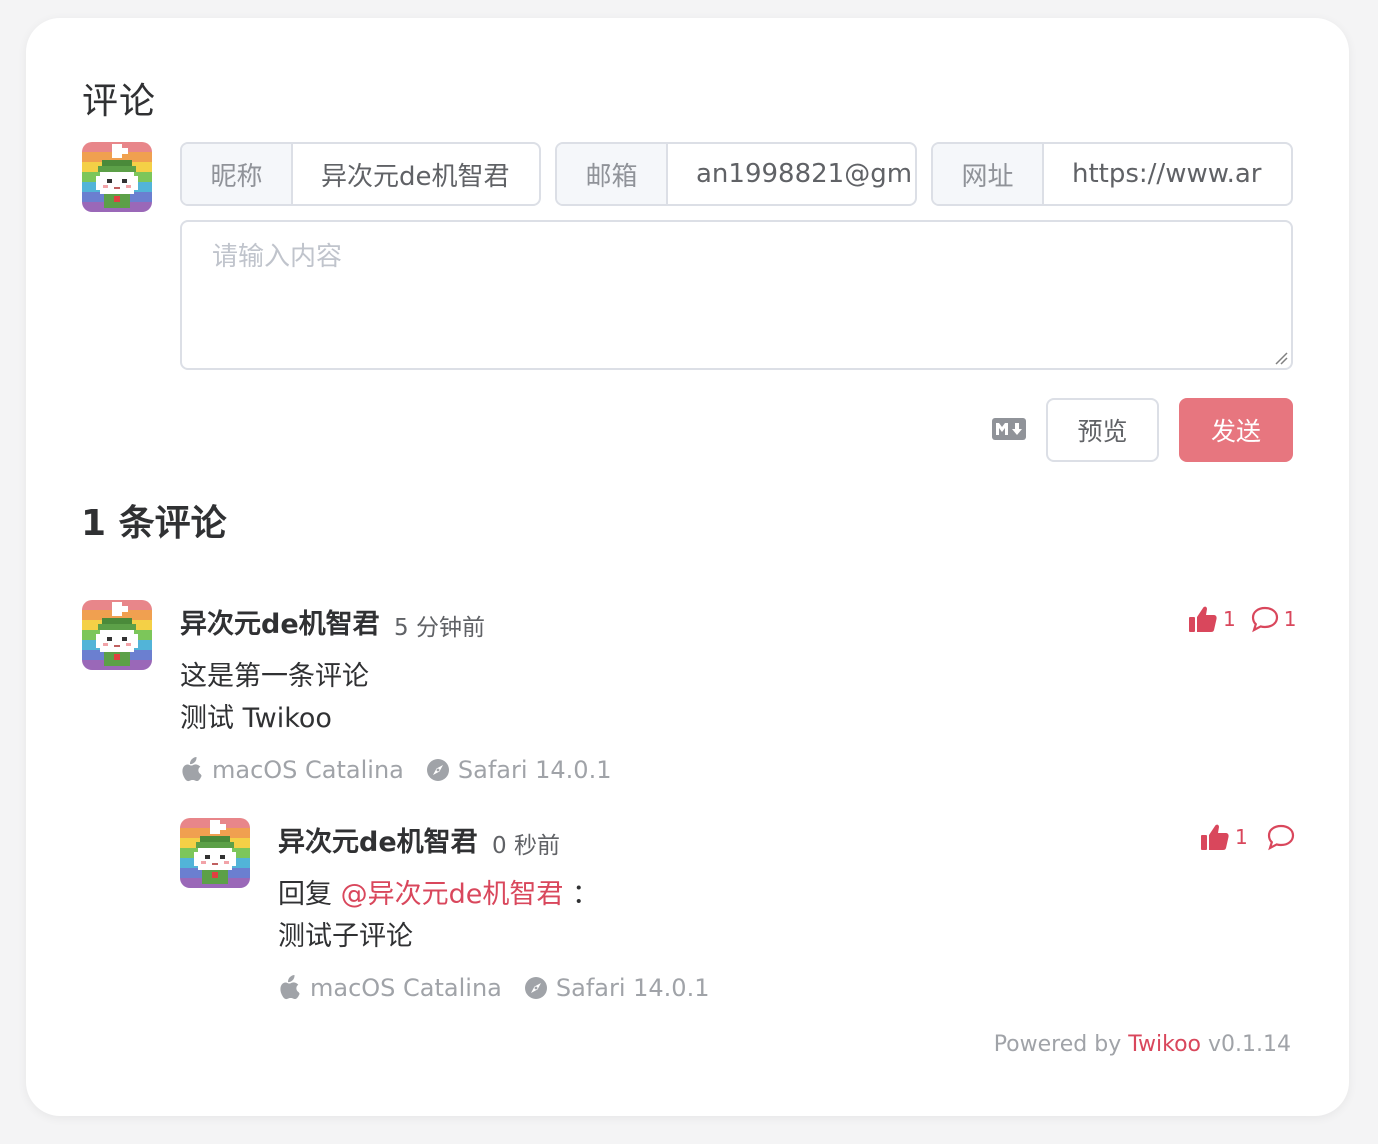 The image size is (1378, 1144). What do you see at coordinates (612, 174) in the screenshot?
I see `mail-label: 邮箱` at bounding box center [612, 174].